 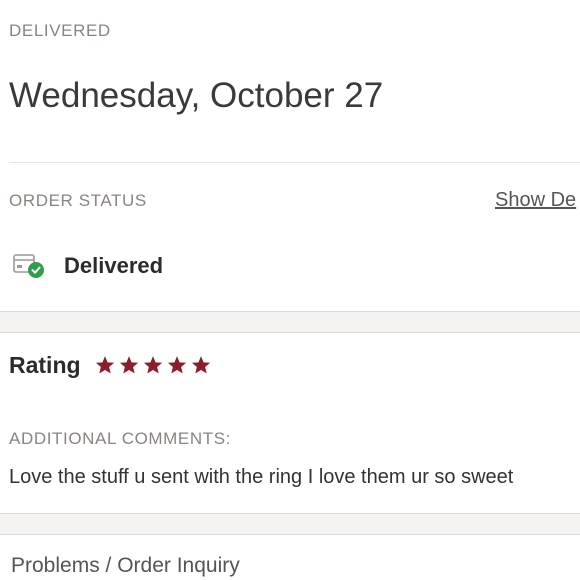 What do you see at coordinates (28, 266) in the screenshot?
I see `package-check-icon` at bounding box center [28, 266].